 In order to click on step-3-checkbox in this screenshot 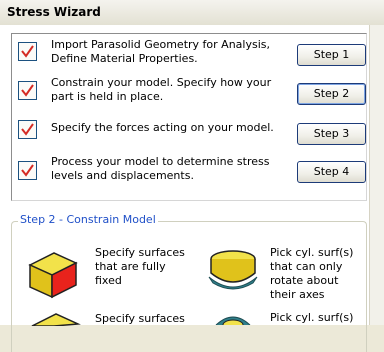, I will do `click(27, 129)`.